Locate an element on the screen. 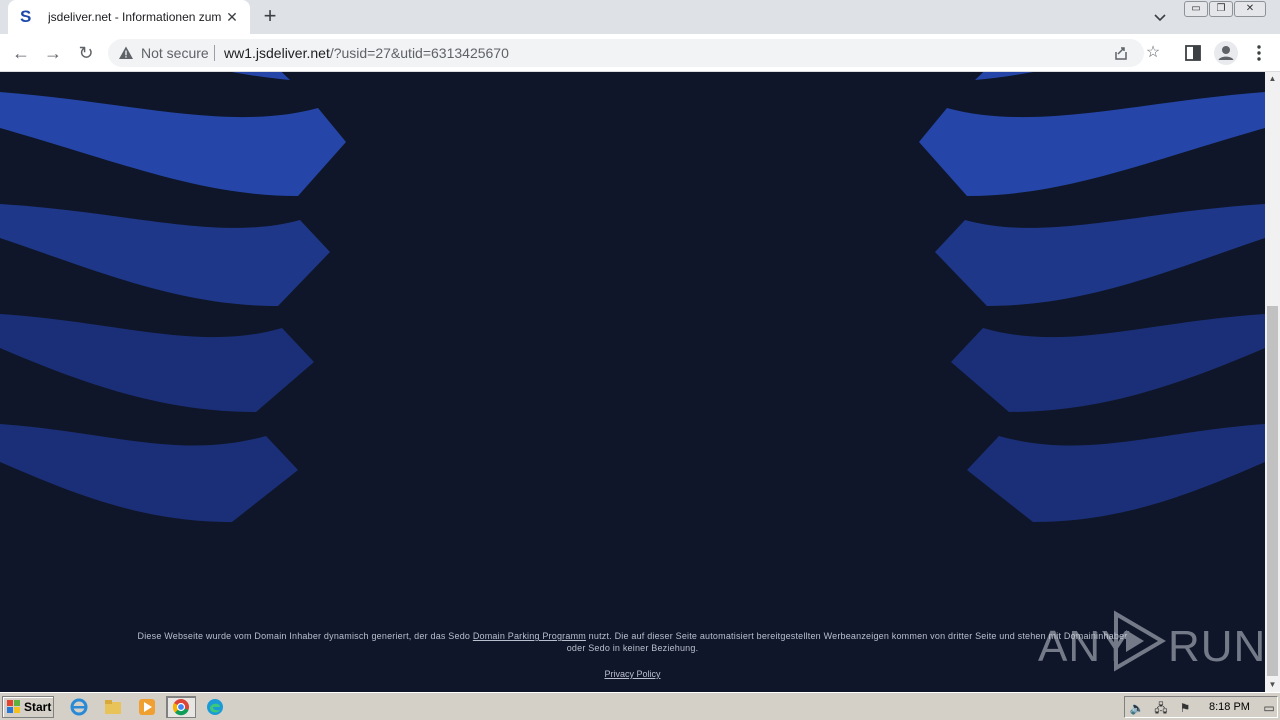 The height and width of the screenshot is (720, 1280). omnibox-divider is located at coordinates (214, 53).